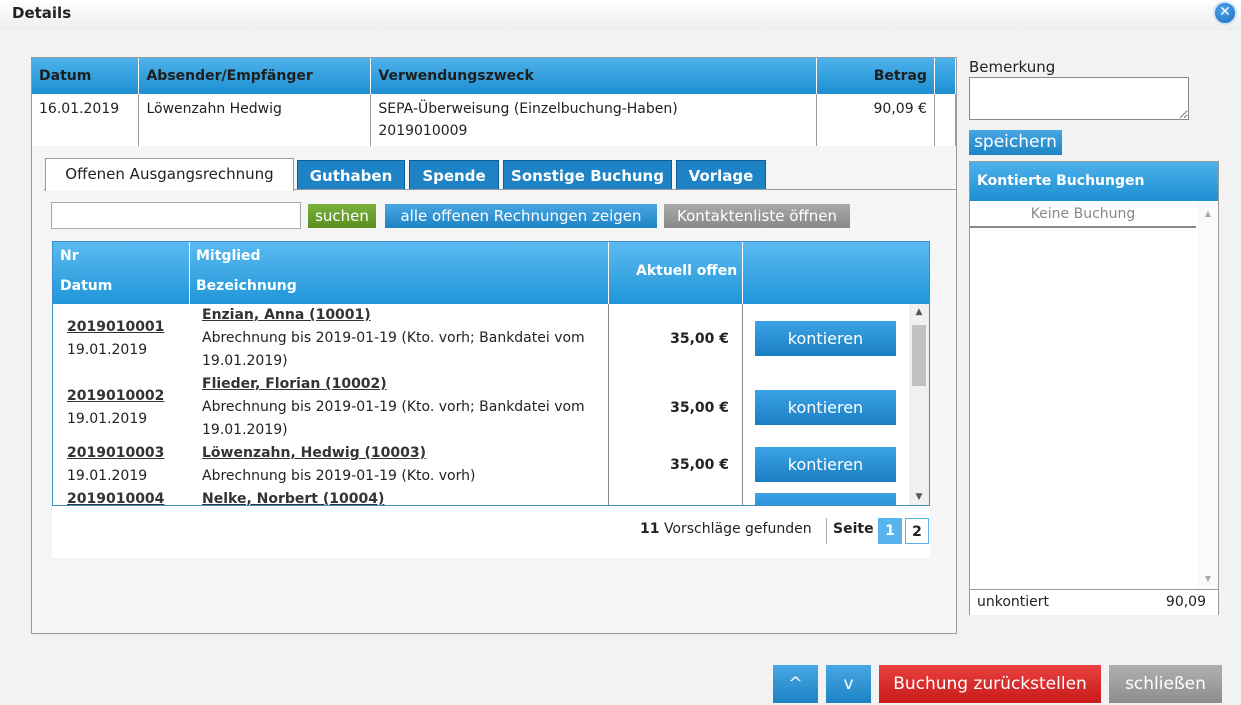  Describe the element at coordinates (115, 327) in the screenshot. I see `invoice-nr-link: 2019010001` at that location.